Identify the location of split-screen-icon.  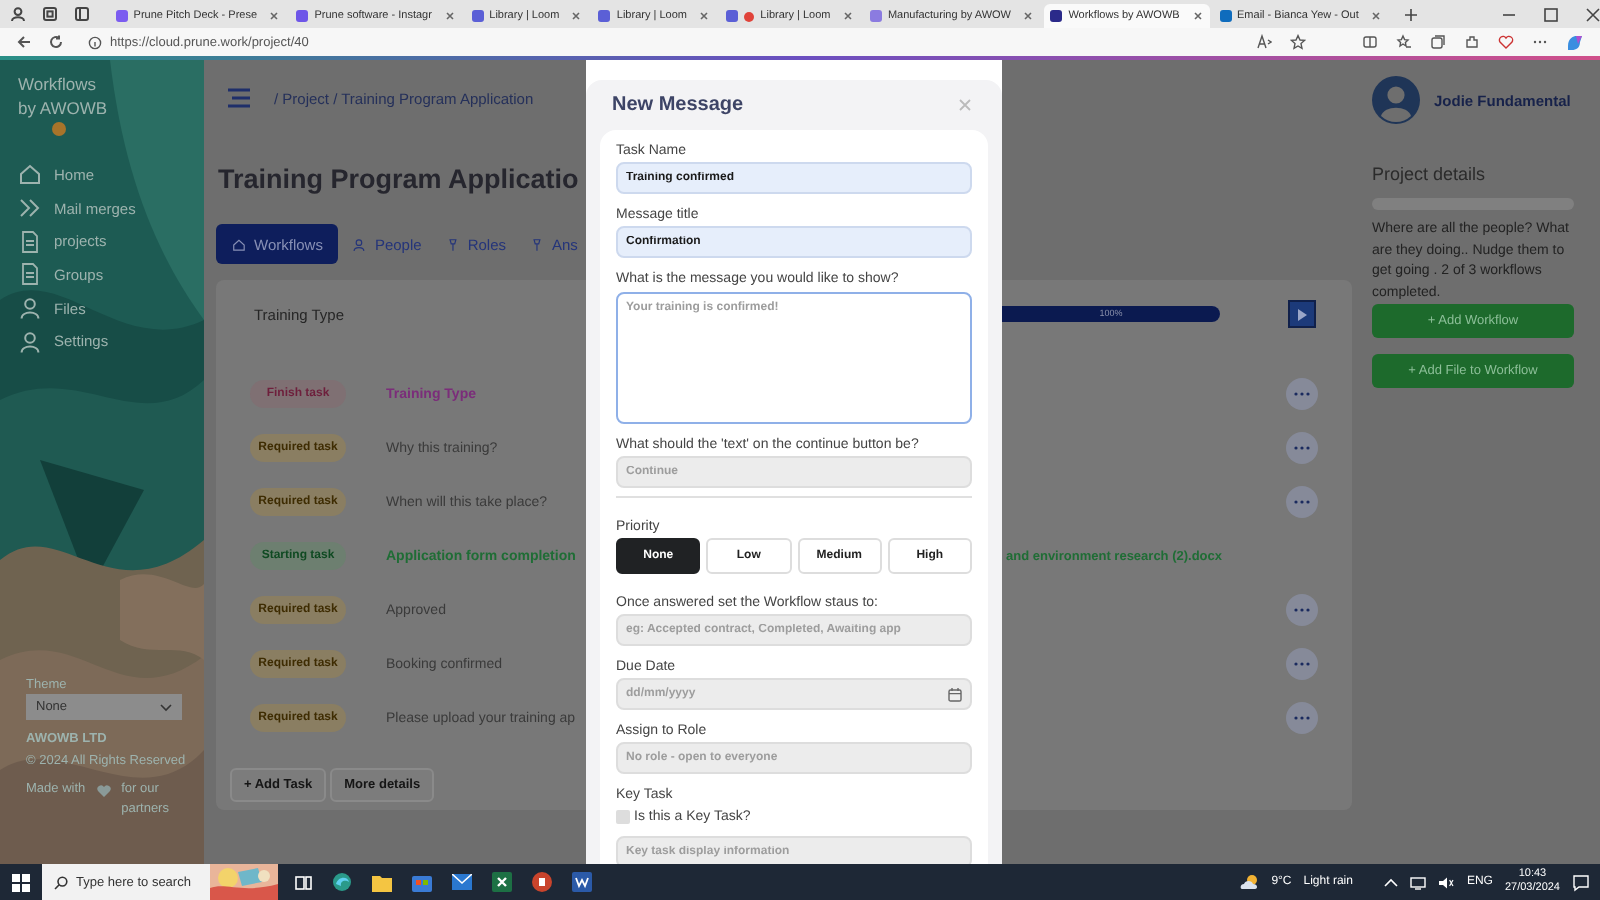
(1370, 42).